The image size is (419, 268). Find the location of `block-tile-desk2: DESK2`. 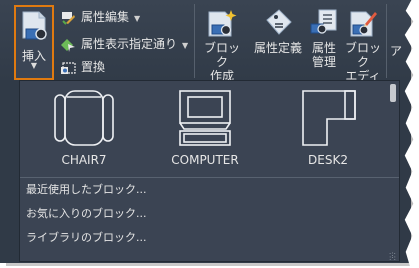

block-tile-desk2: DESK2 is located at coordinates (328, 129).